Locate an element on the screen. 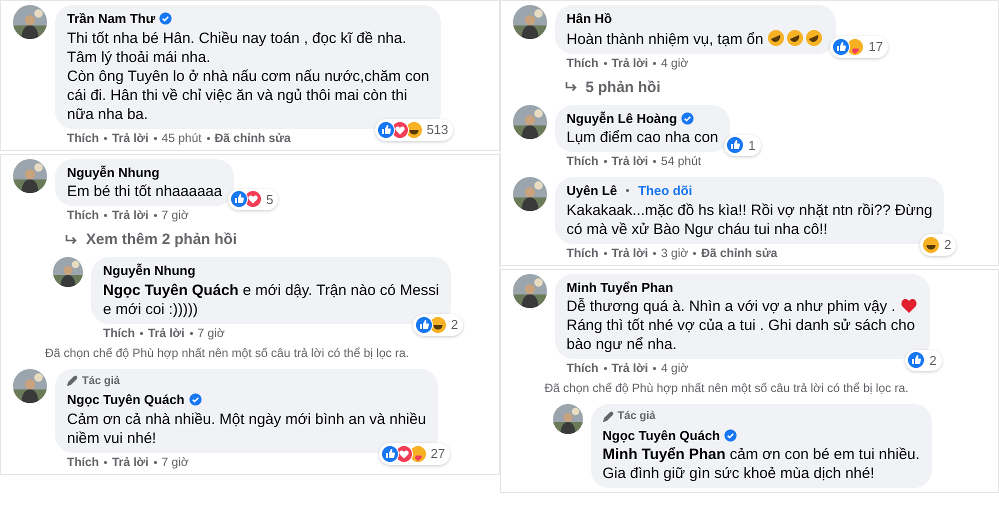 The height and width of the screenshot is (510, 999). comment-text: Em bé thi tốt nhaaaaaa is located at coordinates (144, 191).